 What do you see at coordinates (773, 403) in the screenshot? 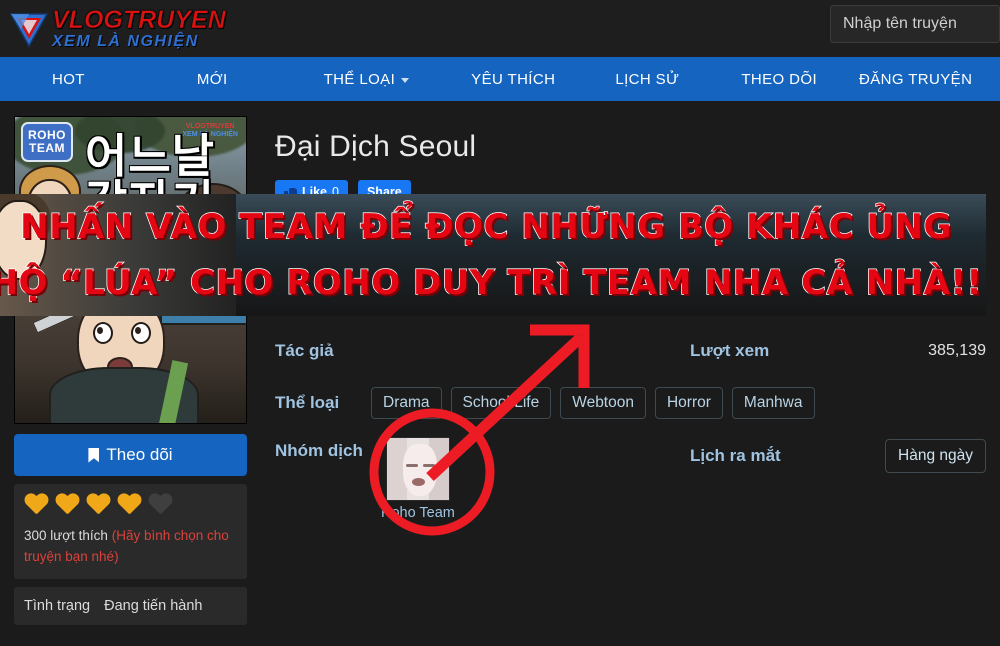
I see `genre-tag-manhwa: Manhwa` at bounding box center [773, 403].